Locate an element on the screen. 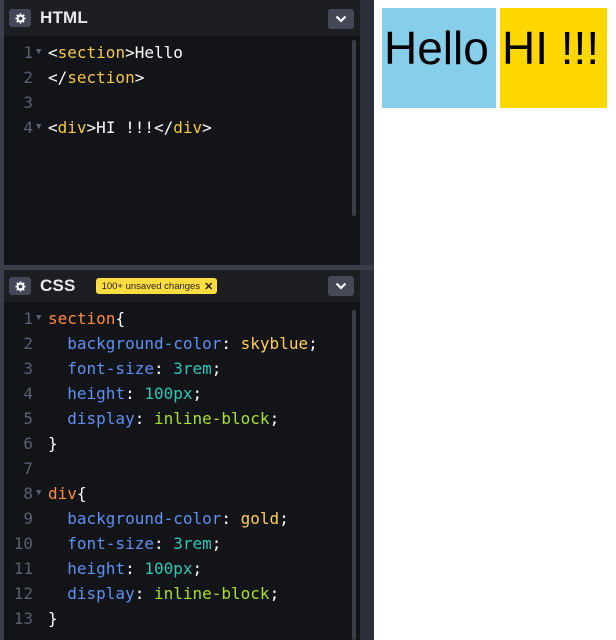  code-token: gold is located at coordinates (260, 518).